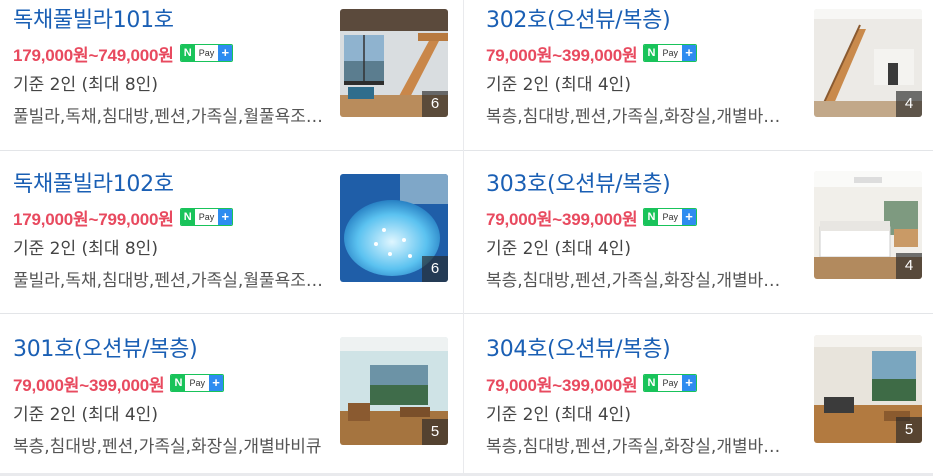  Describe the element at coordinates (578, 350) in the screenshot. I see `room-name: 304호(오션뷰/복층)` at that location.